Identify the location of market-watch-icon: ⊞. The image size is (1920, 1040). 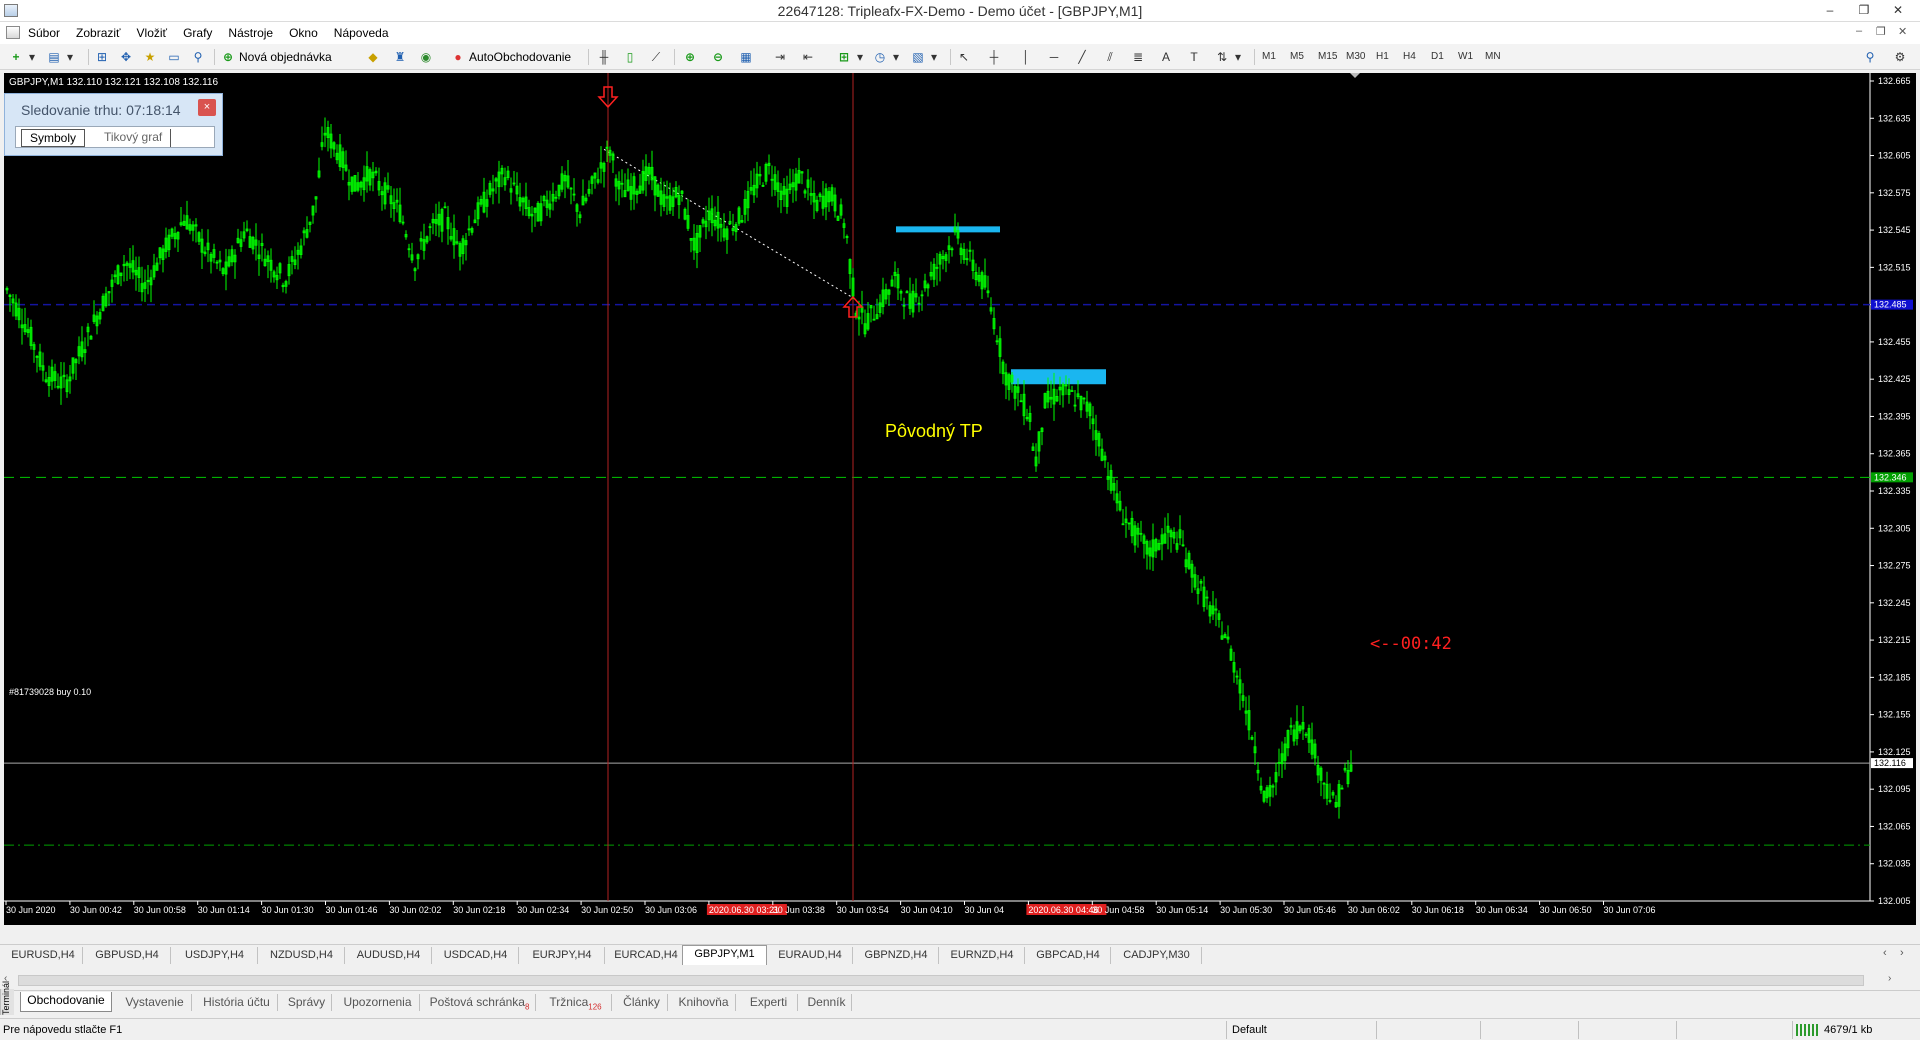
(102, 57).